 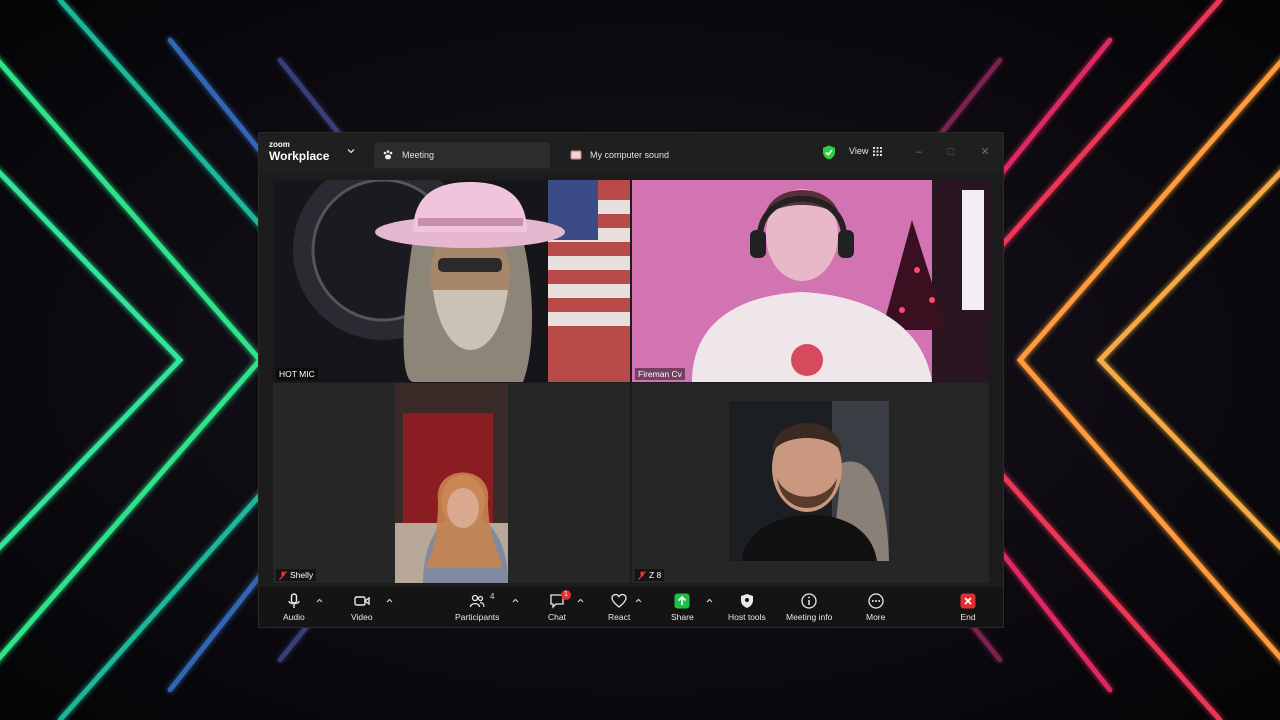 What do you see at coordinates (746, 601) in the screenshot?
I see `host-tools-shield-icon` at bounding box center [746, 601].